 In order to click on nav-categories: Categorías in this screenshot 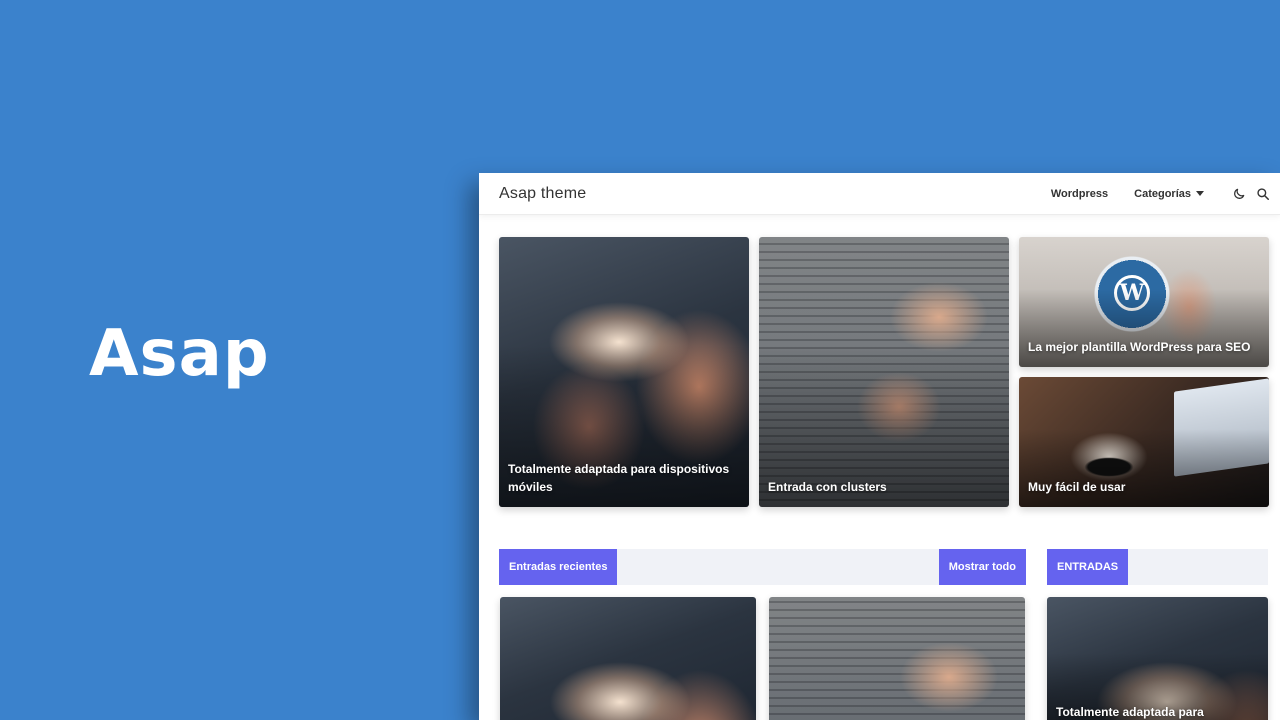, I will do `click(1162, 194)`.